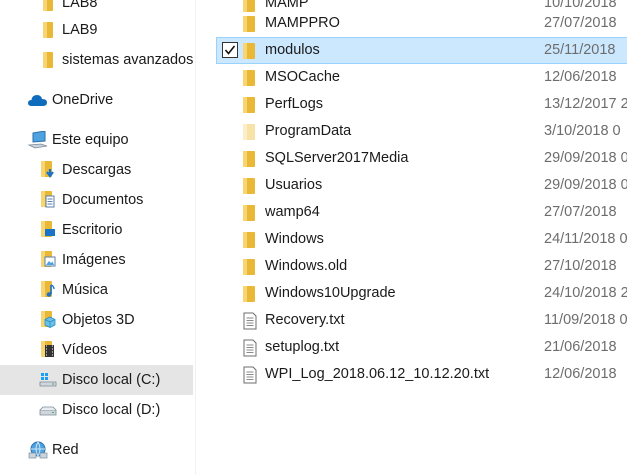  Describe the element at coordinates (294, 239) in the screenshot. I see `file-name: Windows` at that location.